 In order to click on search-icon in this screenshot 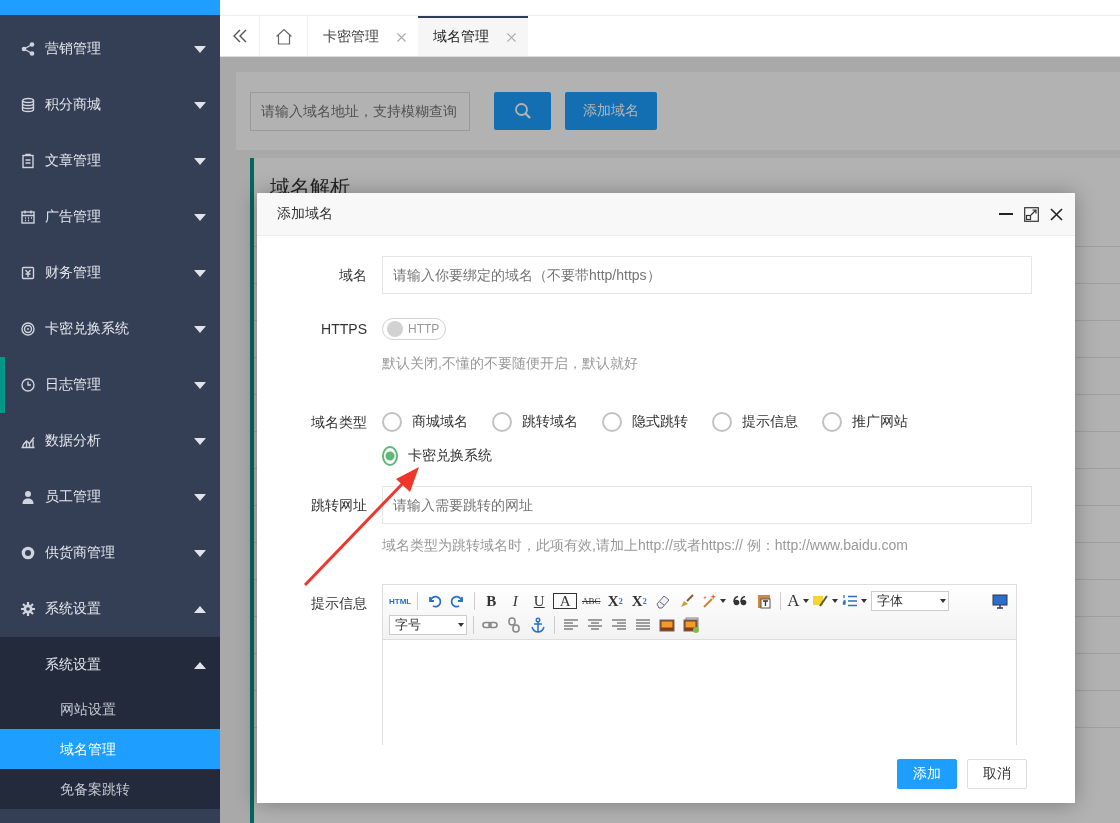, I will do `click(522, 111)`.